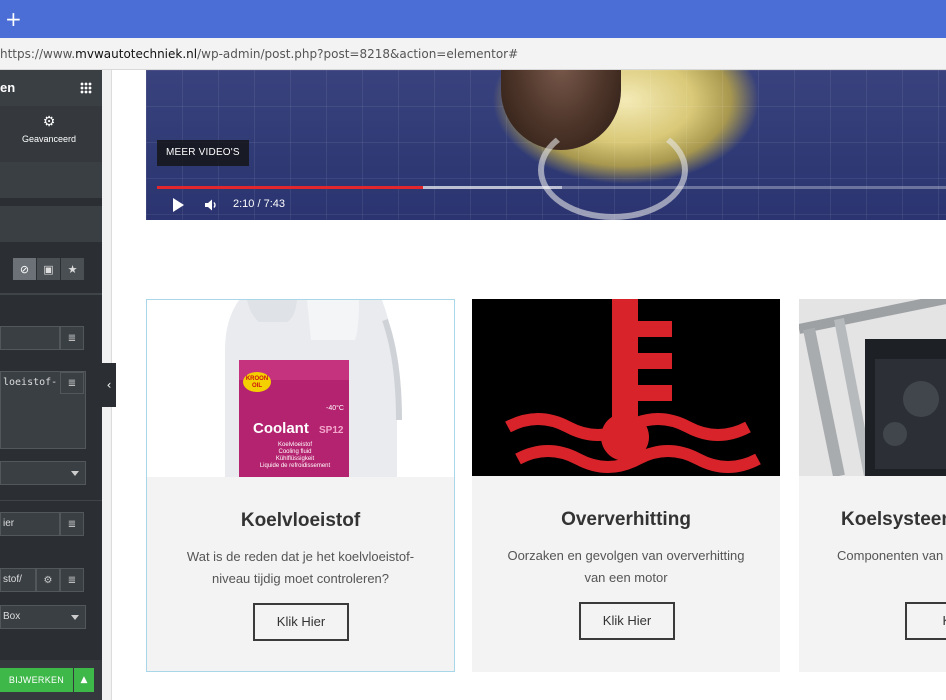 The height and width of the screenshot is (700, 946). I want to click on card-title: Koelvloeistof, so click(300, 520).